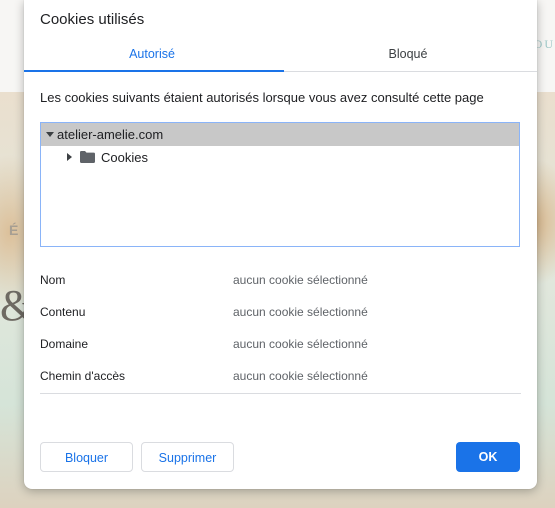 The image size is (555, 508). I want to click on tree-item-cookies-label: Cookies, so click(124, 157).